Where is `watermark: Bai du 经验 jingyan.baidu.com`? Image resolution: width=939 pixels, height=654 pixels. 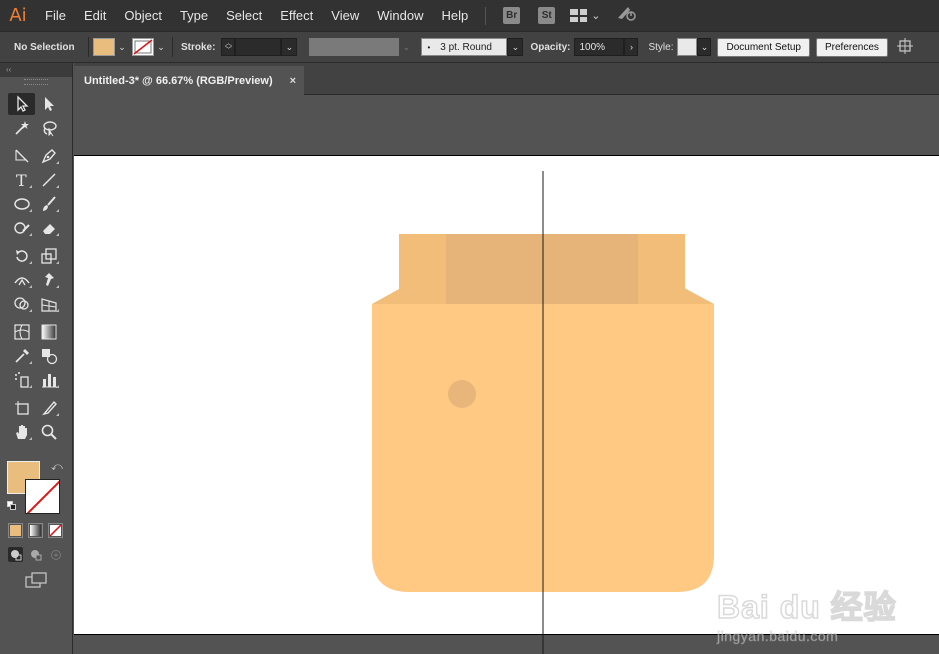 watermark: Bai du 经验 jingyan.baidu.com is located at coordinates (824, 608).